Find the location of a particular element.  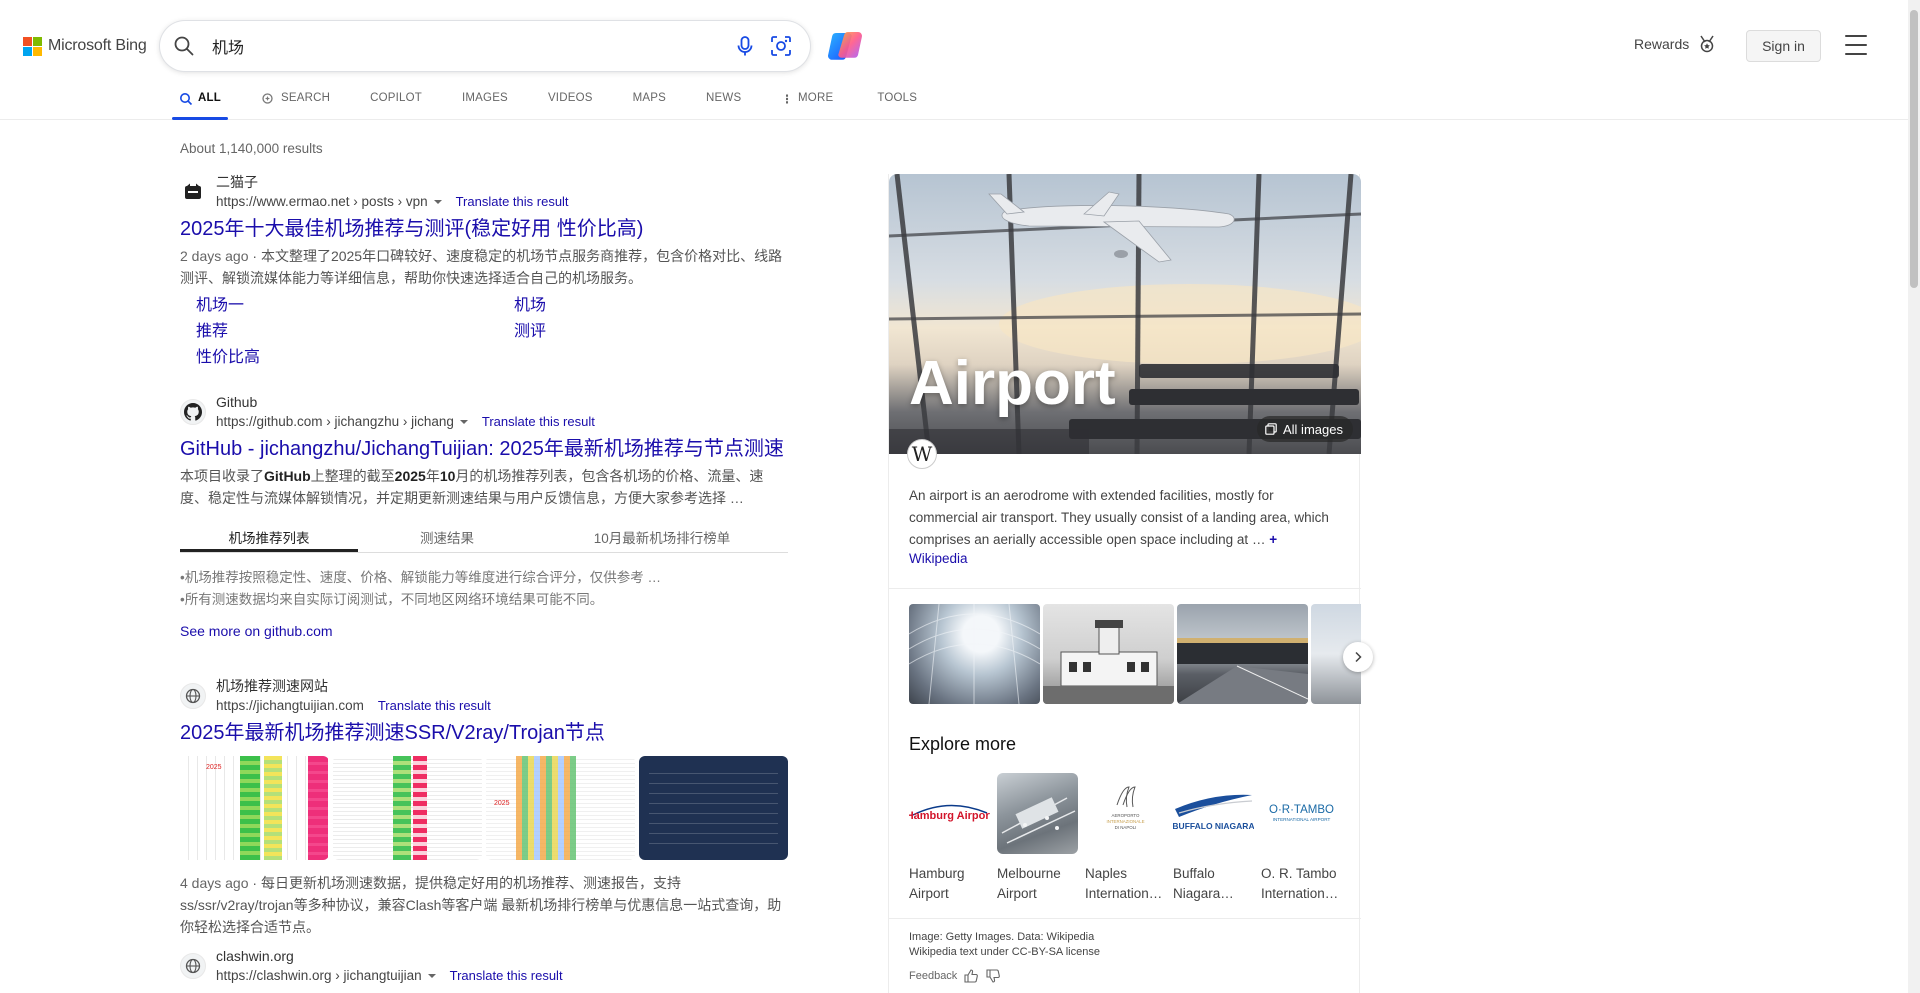

related-melbourne-airport: Melbourne Airport is located at coordinates (1037, 838).